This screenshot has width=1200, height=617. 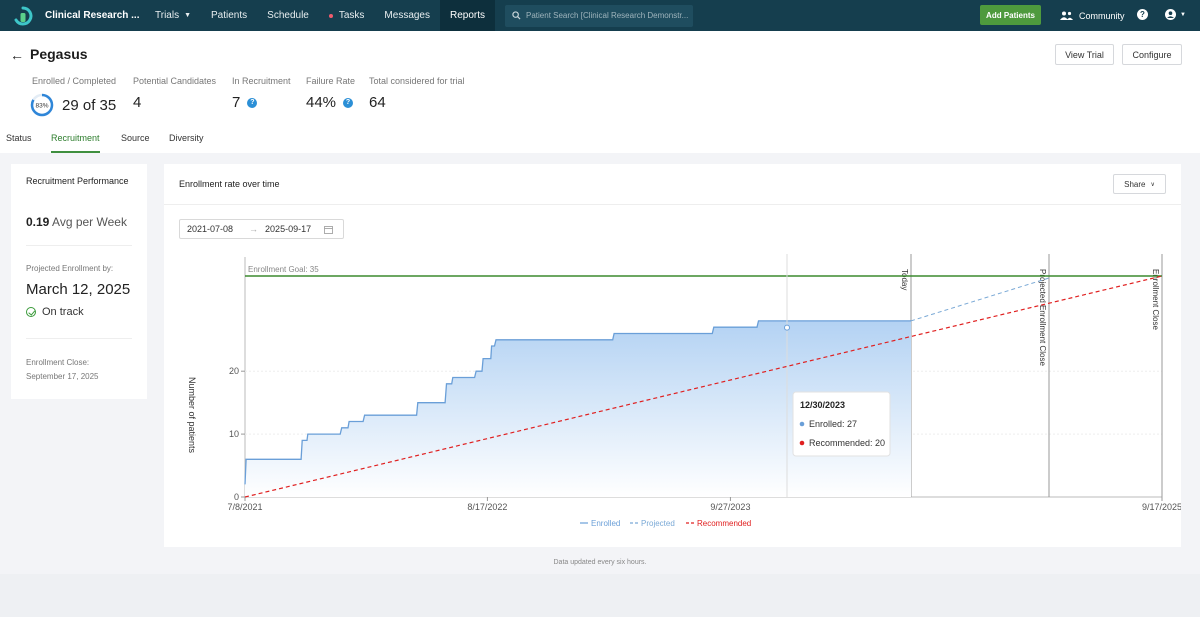 I want to click on goal-label: Enrollment Goal: 35, so click(x=283, y=269).